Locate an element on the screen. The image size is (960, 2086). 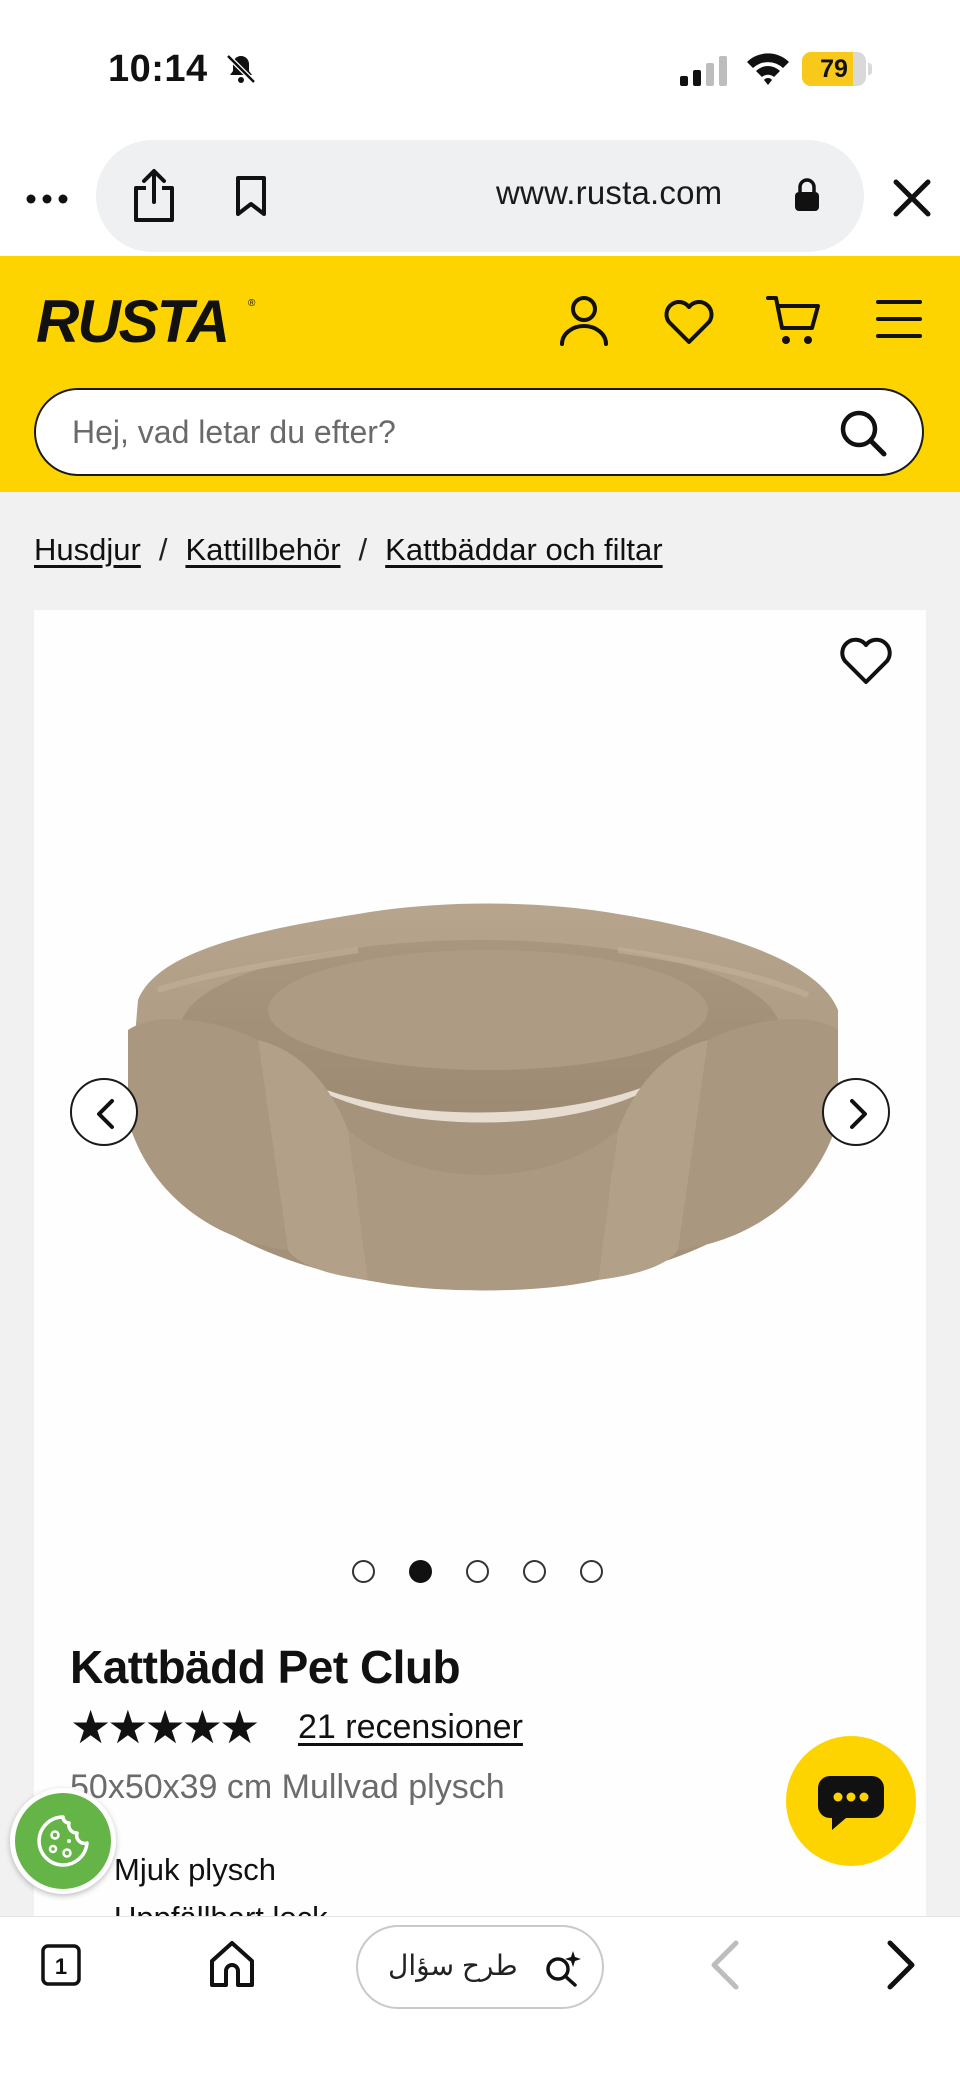
ask-question-button: طرح سؤال is located at coordinates (480, 1967).